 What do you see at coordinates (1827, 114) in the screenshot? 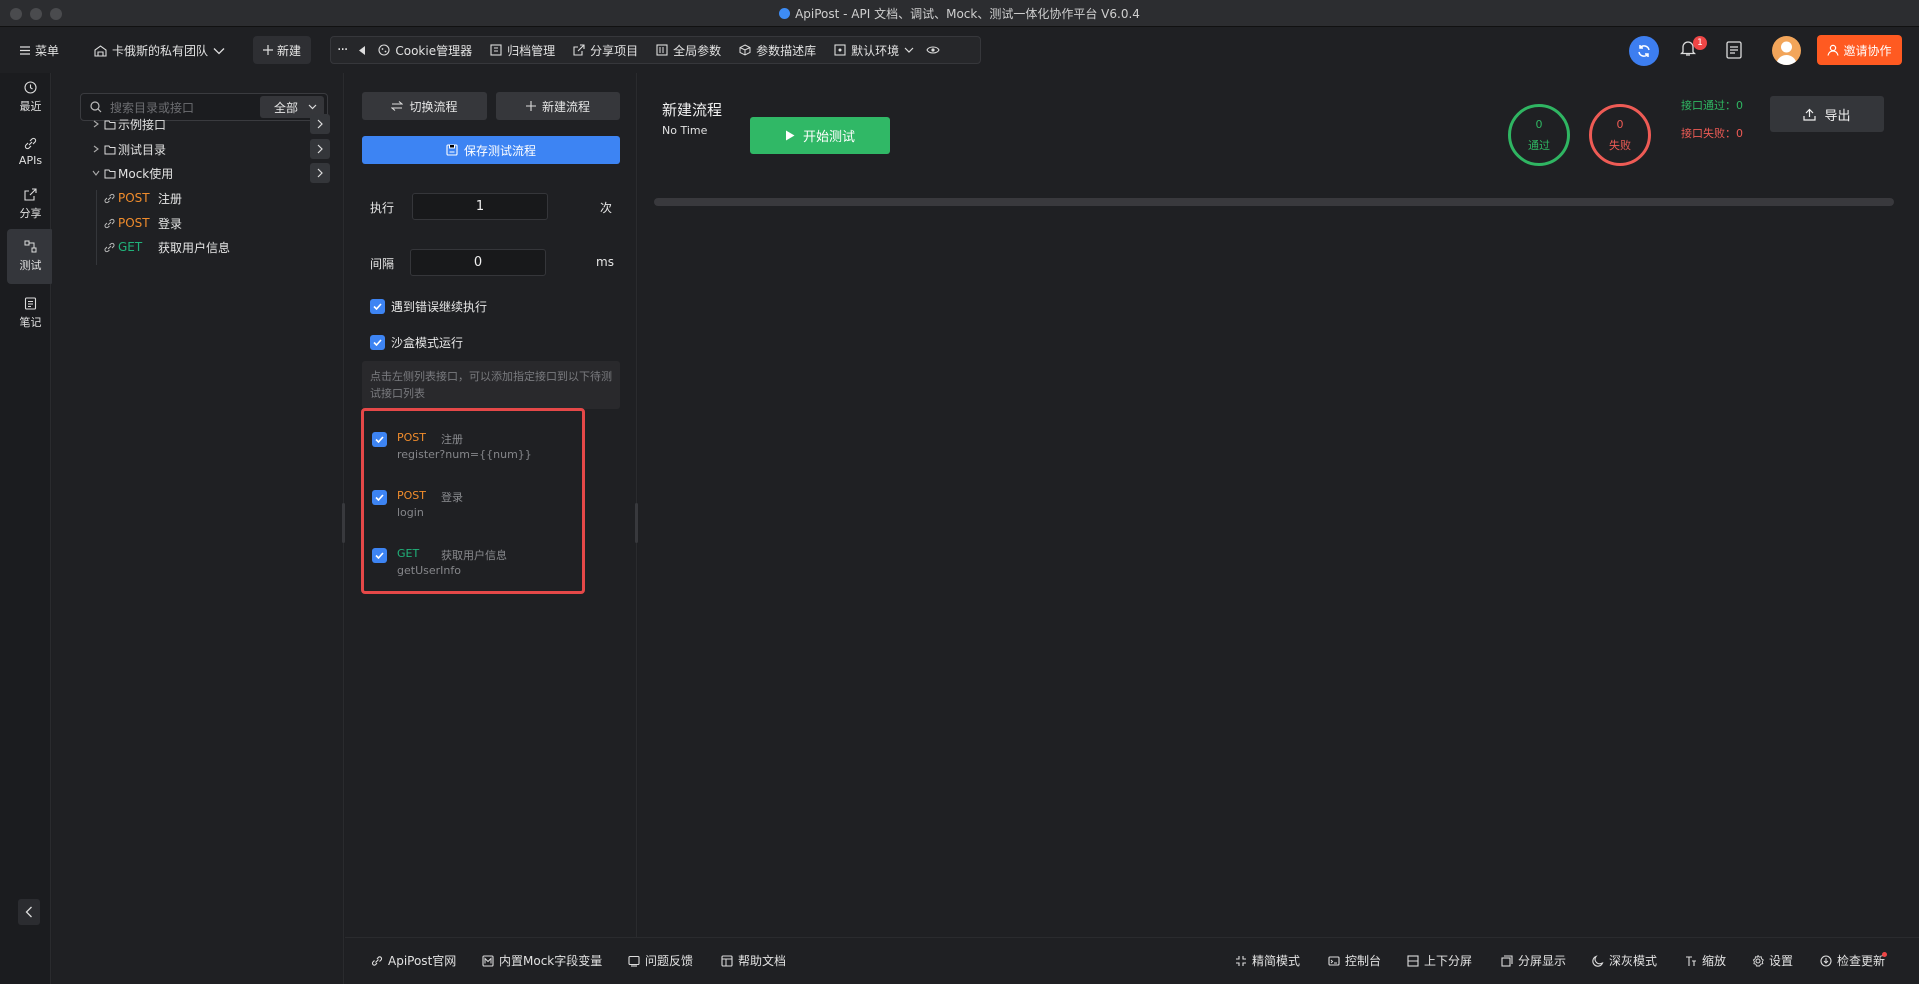
I see `export-button: 导出` at bounding box center [1827, 114].